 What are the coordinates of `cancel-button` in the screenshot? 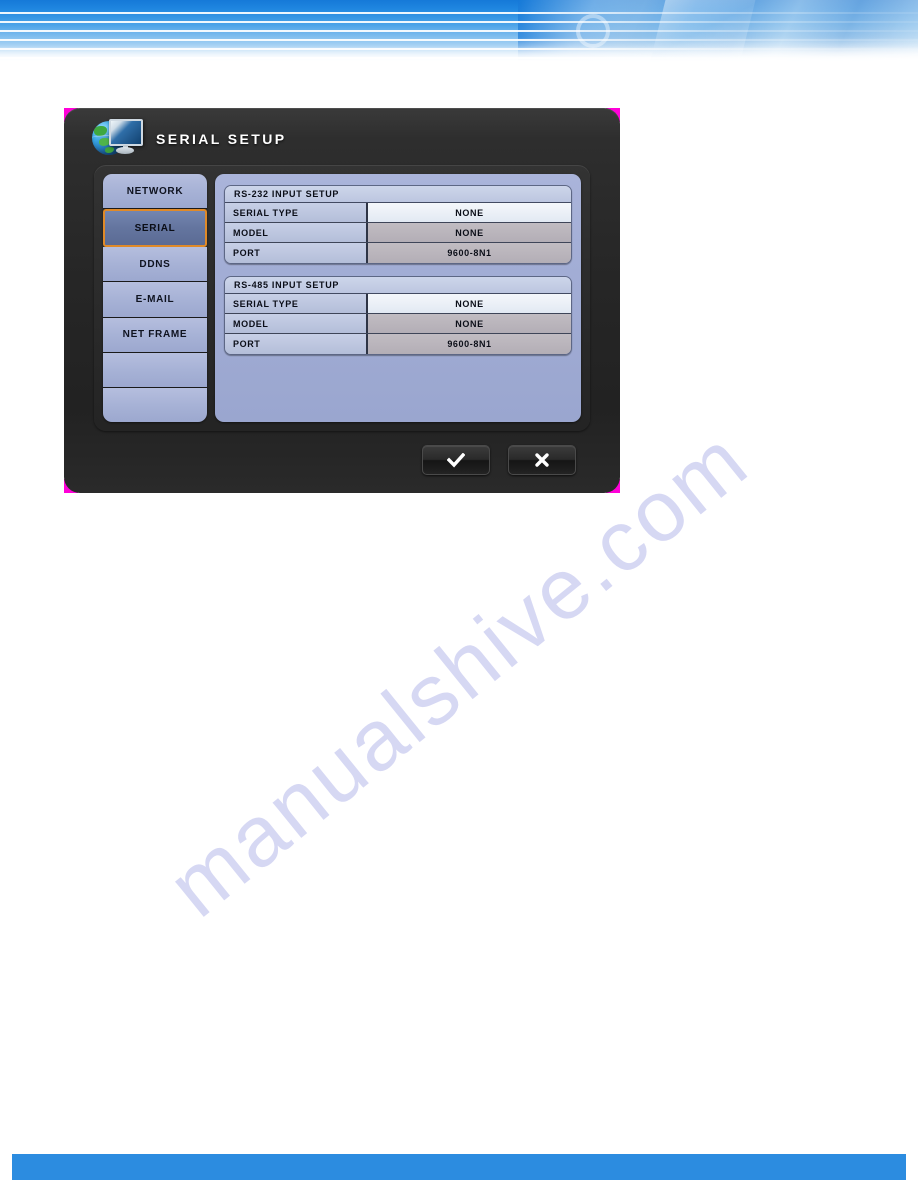 It's located at (542, 460).